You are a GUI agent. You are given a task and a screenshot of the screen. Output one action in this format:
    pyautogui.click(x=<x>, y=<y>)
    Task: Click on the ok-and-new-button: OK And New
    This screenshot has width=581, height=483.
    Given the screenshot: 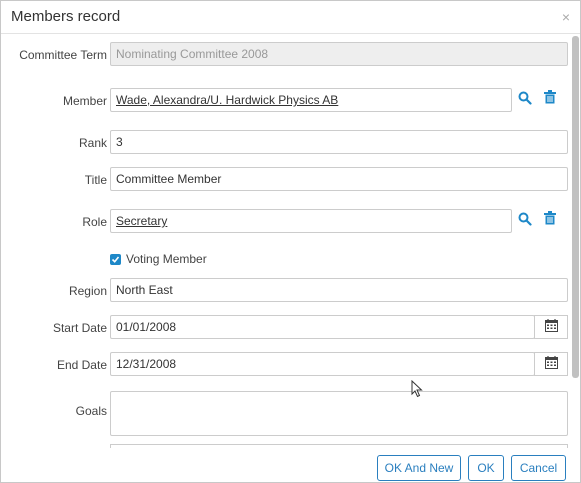 What is the action you would take?
    pyautogui.click(x=419, y=468)
    